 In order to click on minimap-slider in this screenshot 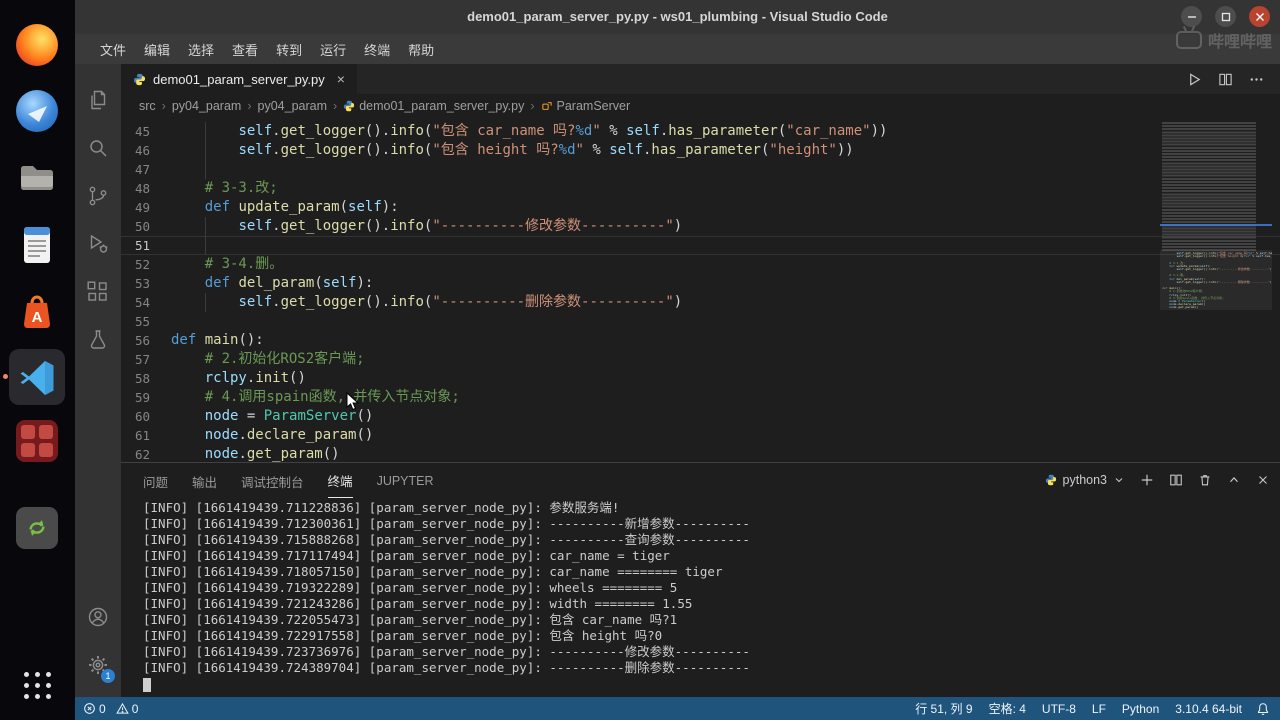, I will do `click(1216, 280)`.